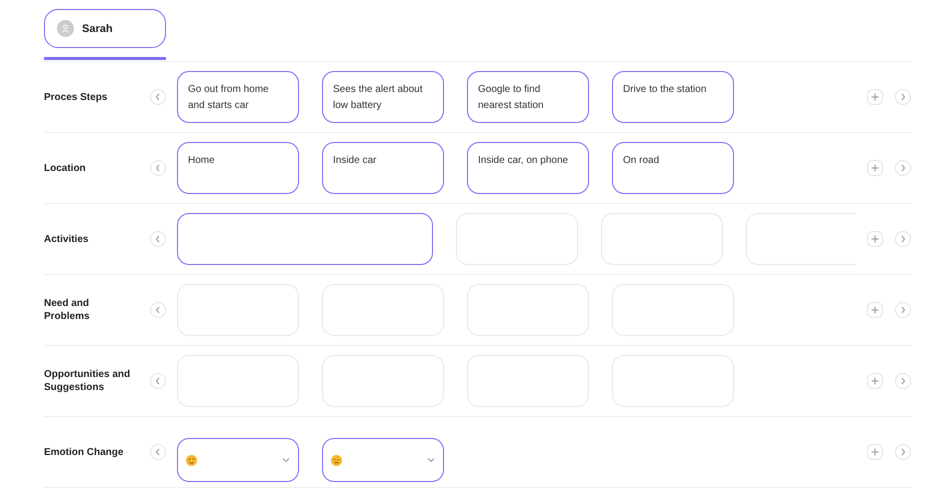  What do you see at coordinates (76, 97) in the screenshot?
I see `row-label: Proces Steps` at bounding box center [76, 97].